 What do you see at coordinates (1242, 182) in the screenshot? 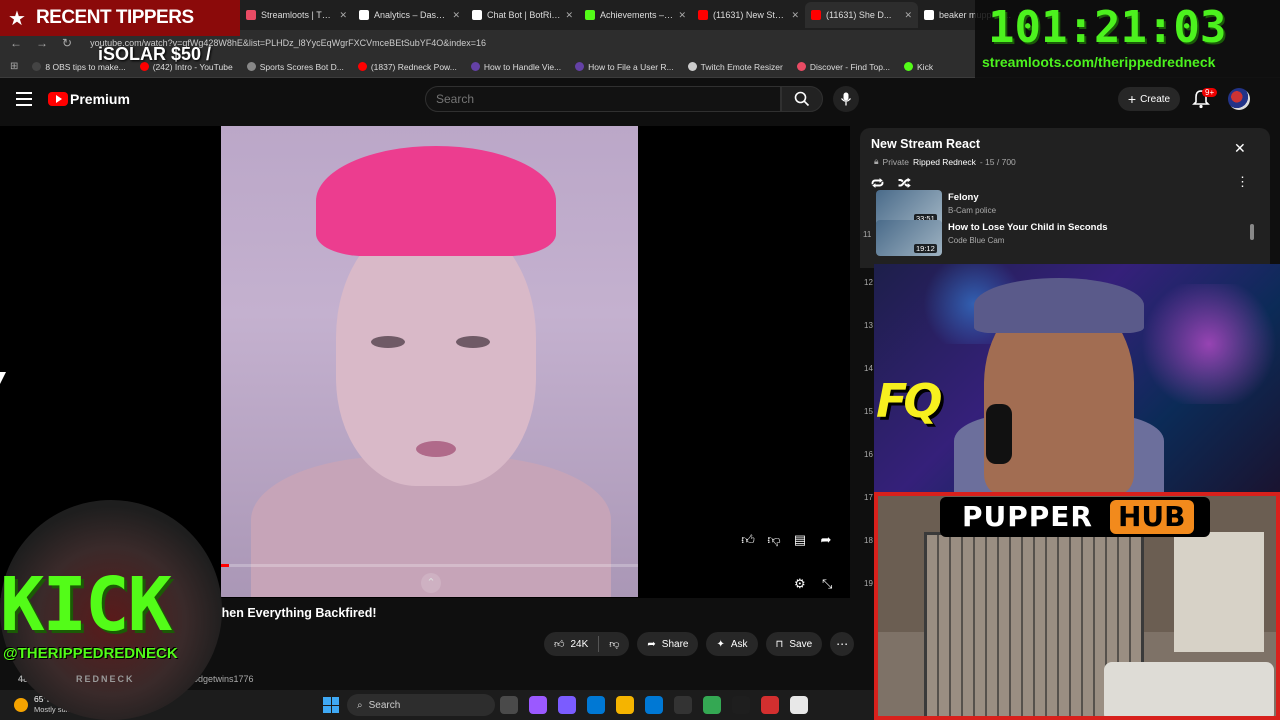
I see `kebab-menu-icon: ⋮` at bounding box center [1242, 182].